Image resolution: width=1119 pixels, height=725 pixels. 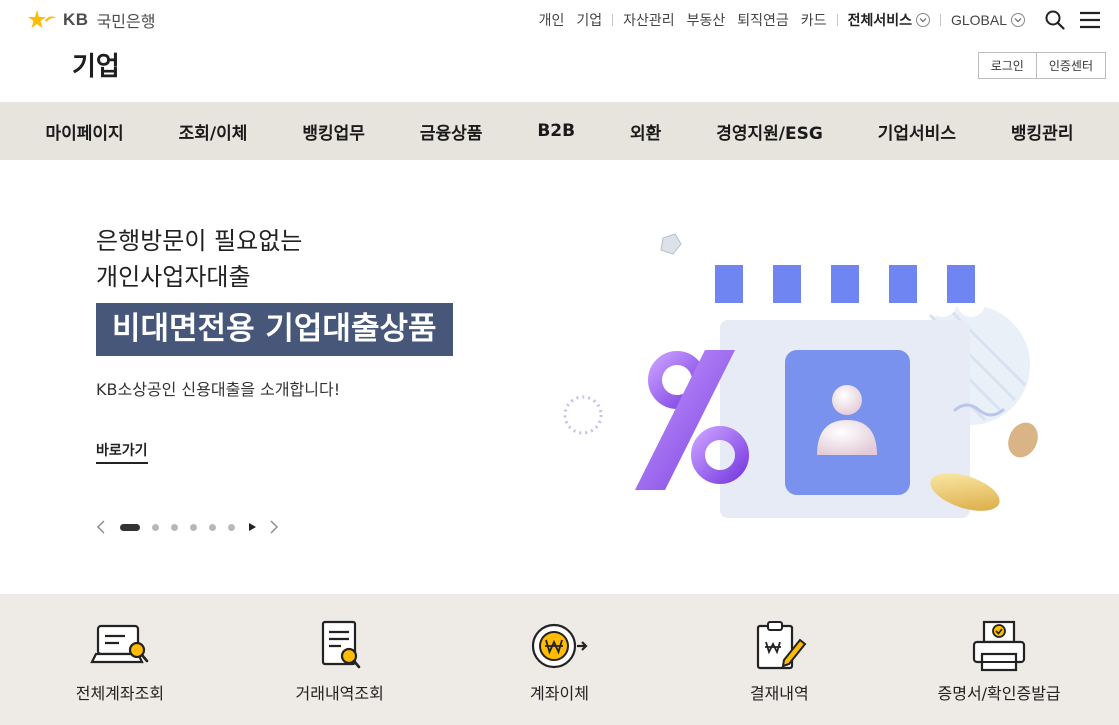 I want to click on nav-item-mypage: 마이페이지, so click(x=84, y=131).